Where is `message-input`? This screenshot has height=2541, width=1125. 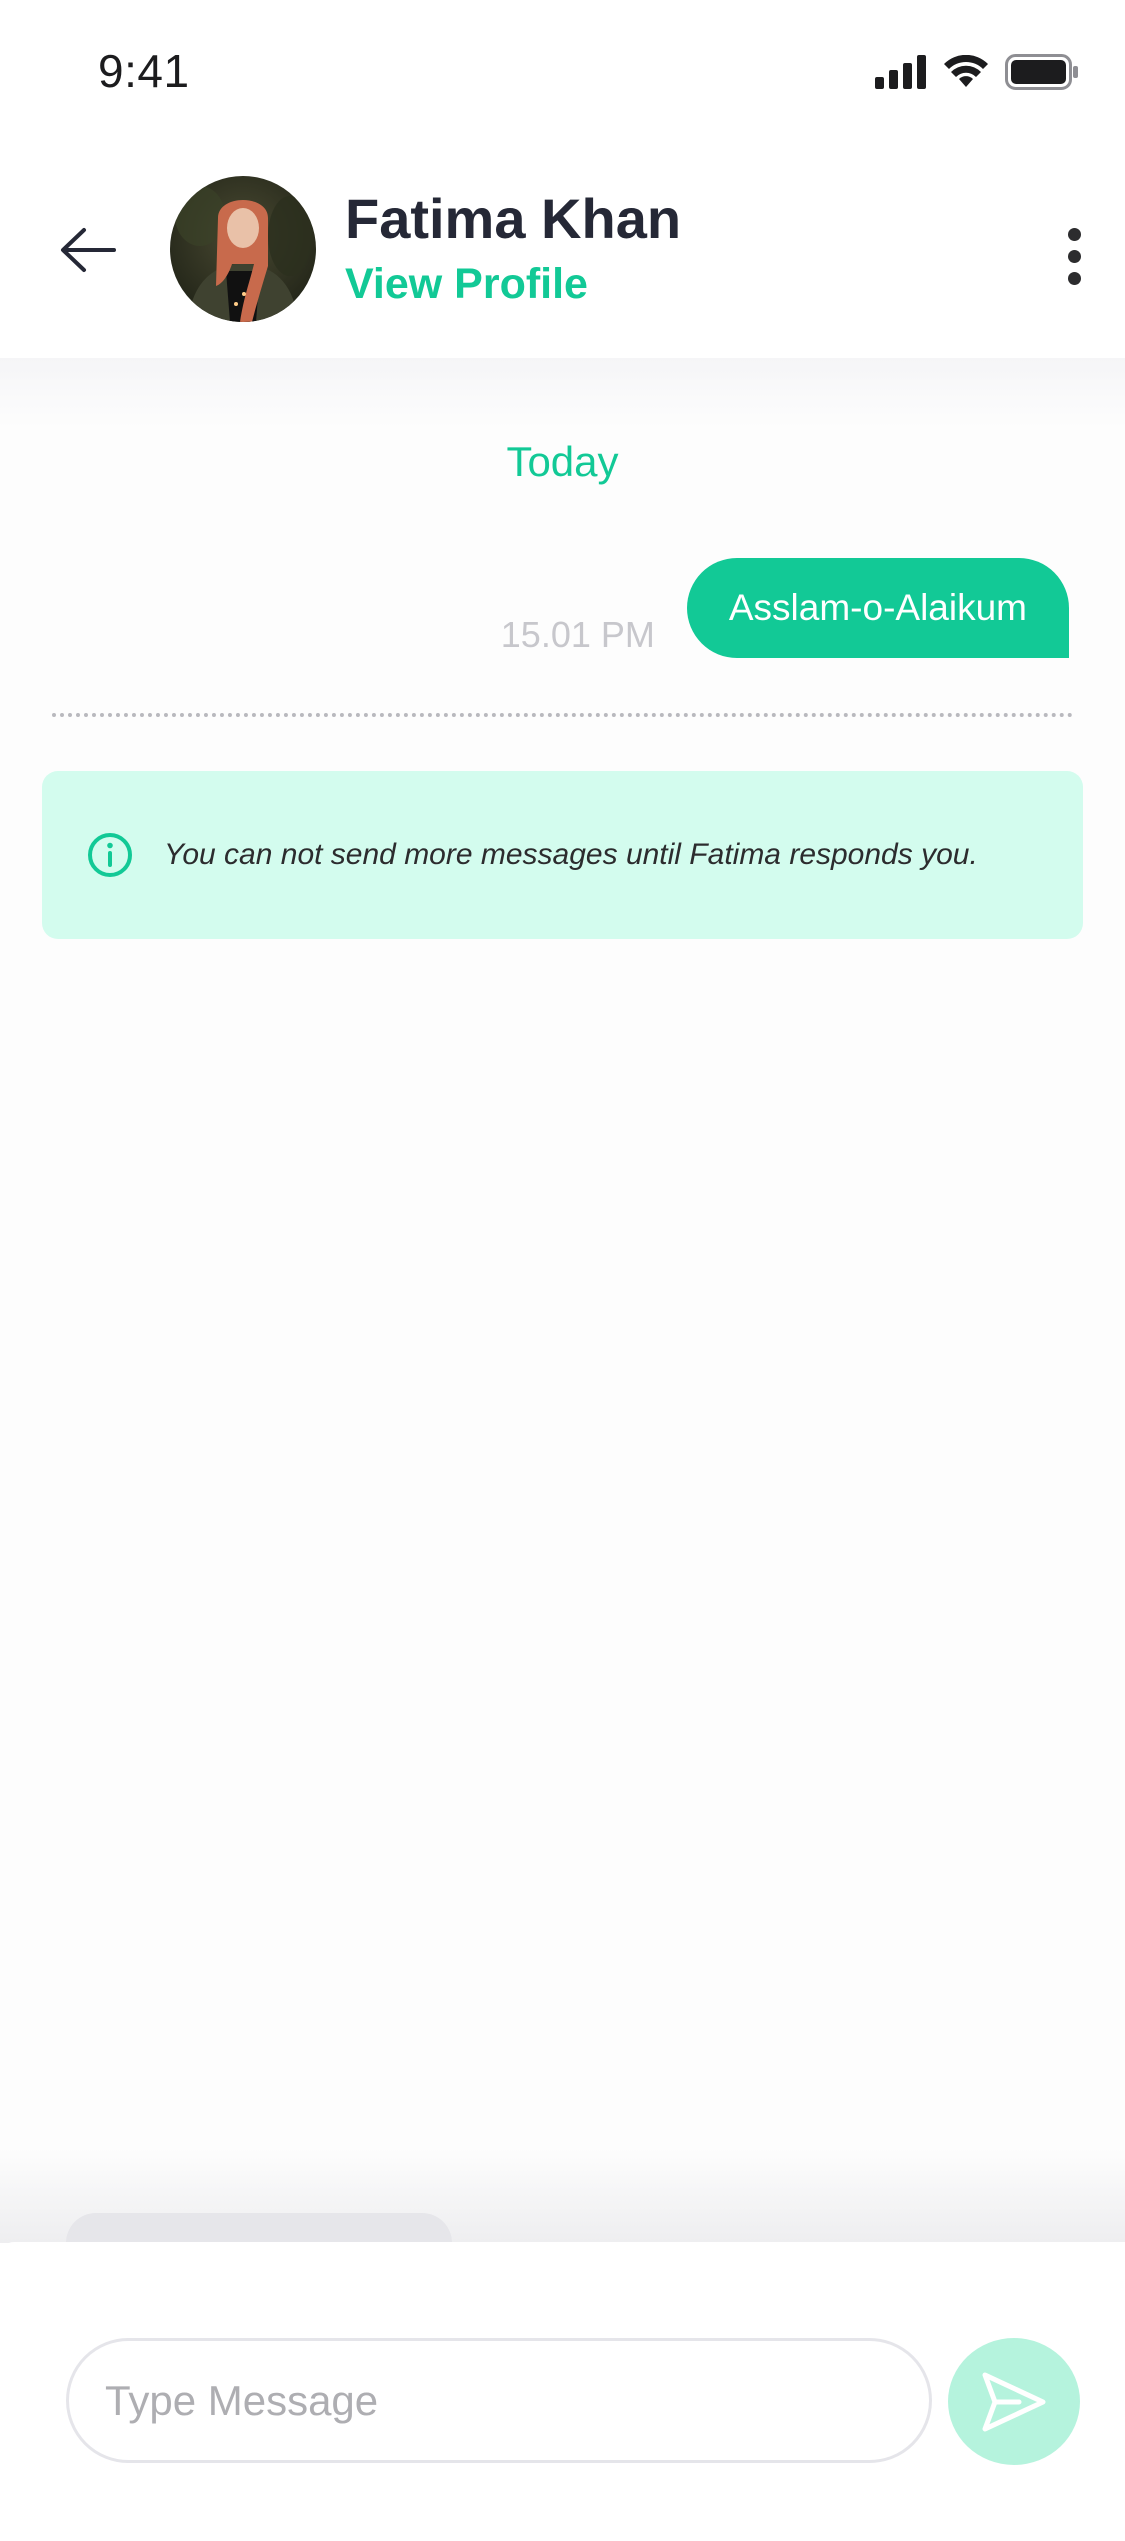
message-input is located at coordinates (499, 2400).